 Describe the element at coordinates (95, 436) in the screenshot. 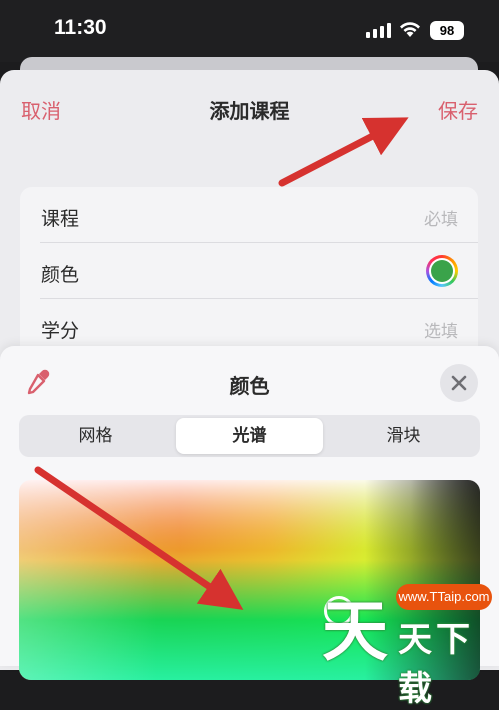

I see `tab-grid: 网格` at that location.